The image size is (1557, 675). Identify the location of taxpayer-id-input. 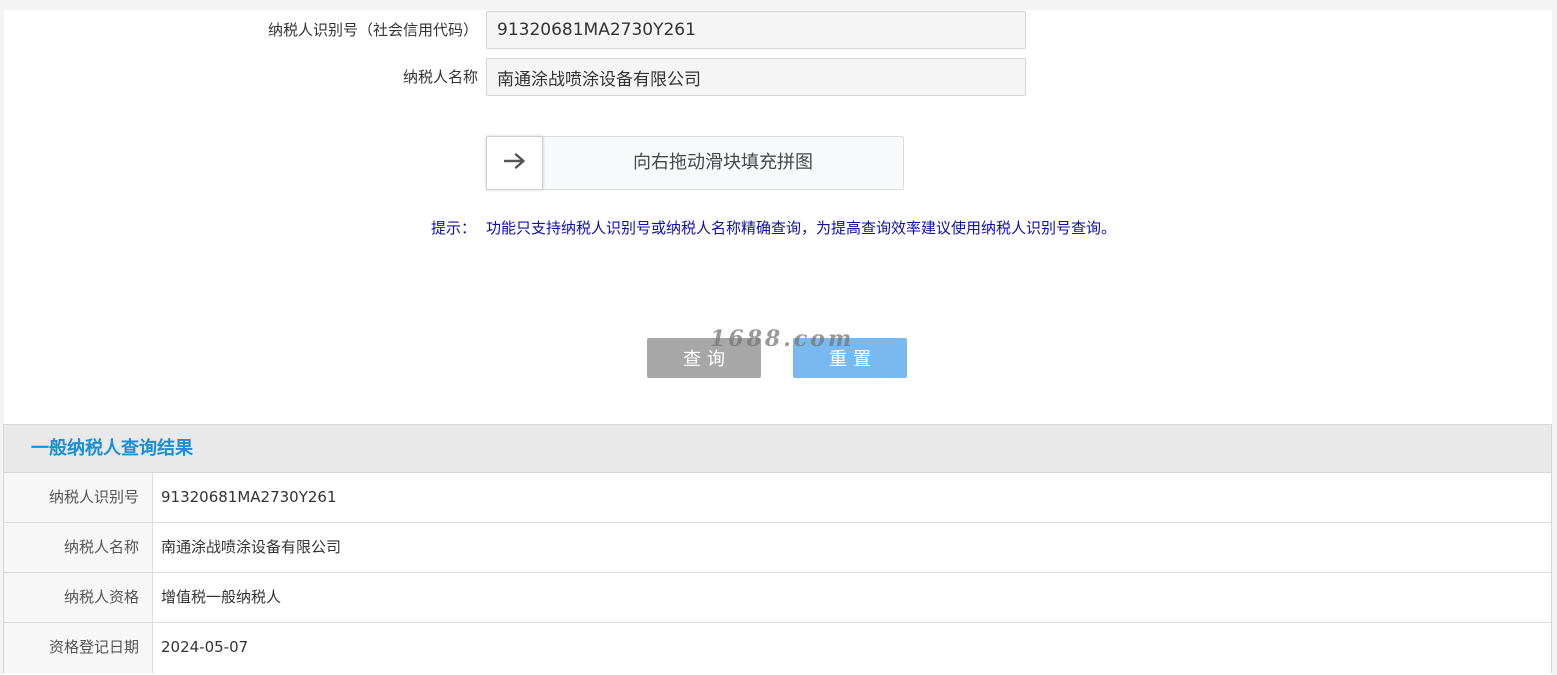
(756, 30).